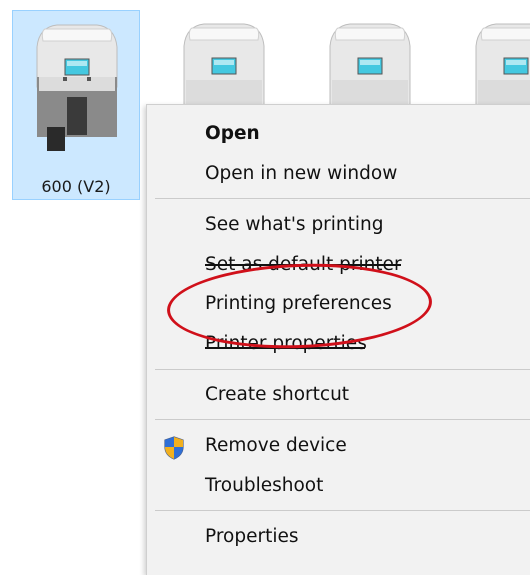  Describe the element at coordinates (338, 395) in the screenshot. I see `menu-item-create-shortcut: Create shortcut` at that location.